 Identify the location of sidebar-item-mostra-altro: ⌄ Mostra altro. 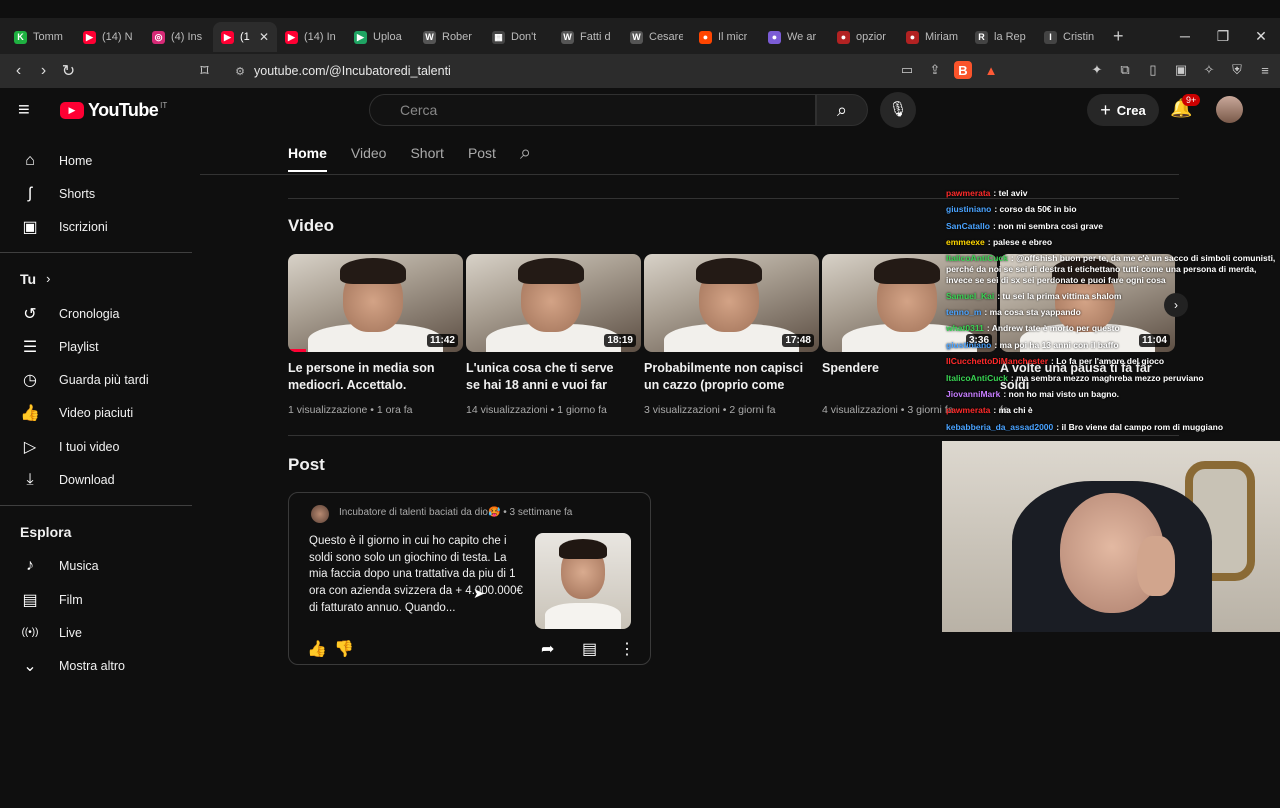
(96, 666).